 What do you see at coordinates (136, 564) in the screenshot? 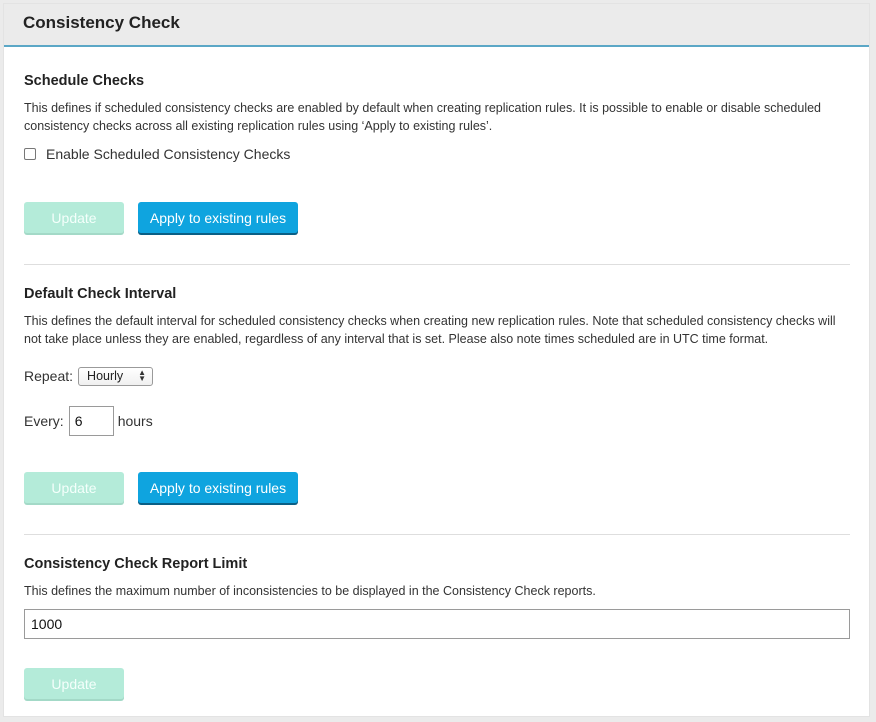
I see `report-limit-title: Consistency Check Report Limit` at bounding box center [136, 564].